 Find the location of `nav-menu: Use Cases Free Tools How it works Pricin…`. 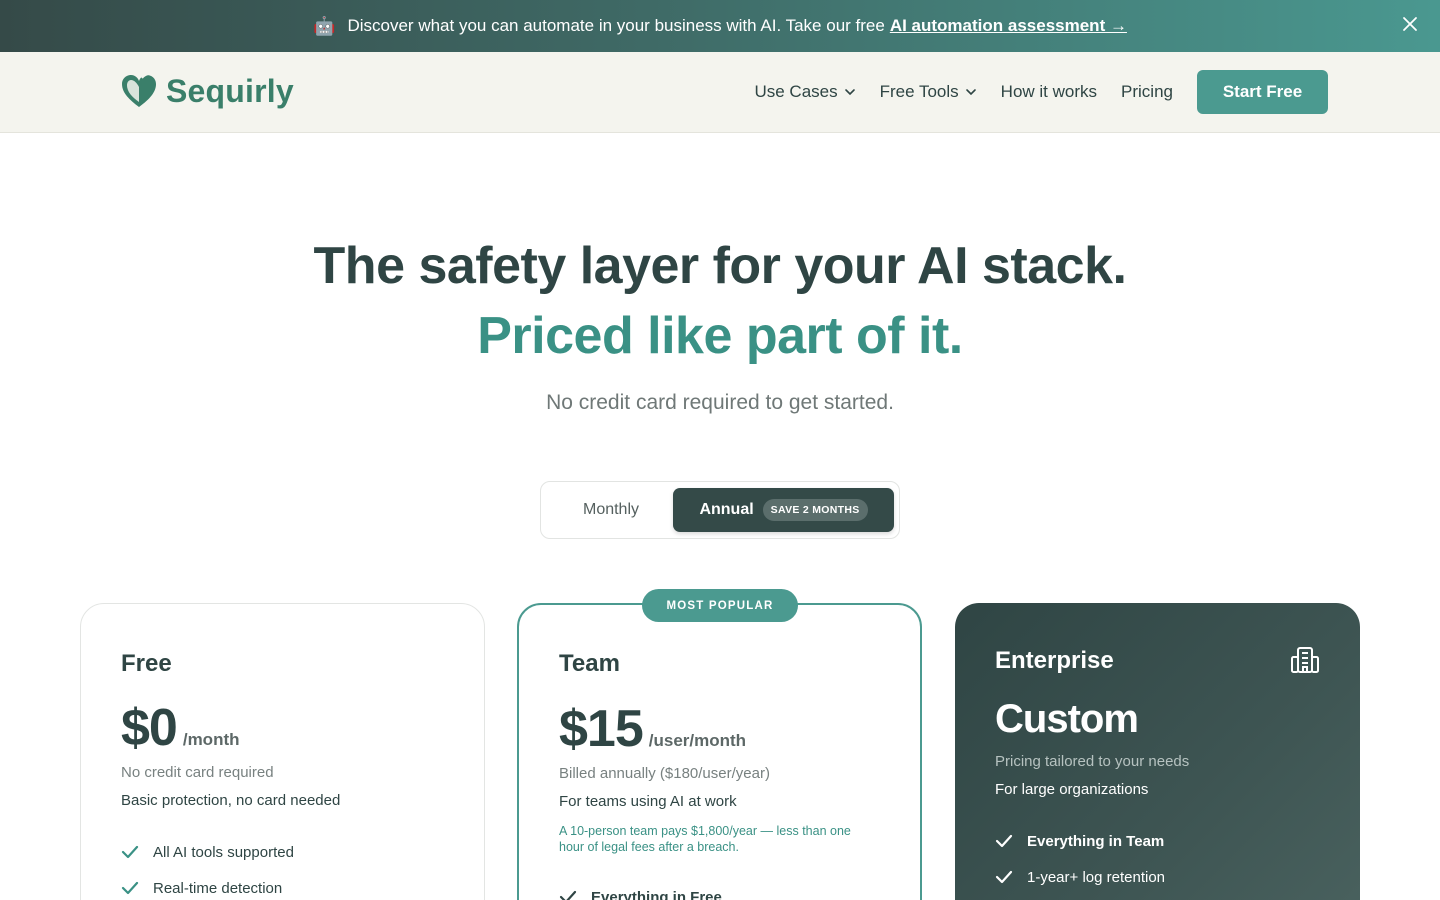

nav-menu: Use Cases Free Tools How it works Pricin… is located at coordinates (1041, 92).